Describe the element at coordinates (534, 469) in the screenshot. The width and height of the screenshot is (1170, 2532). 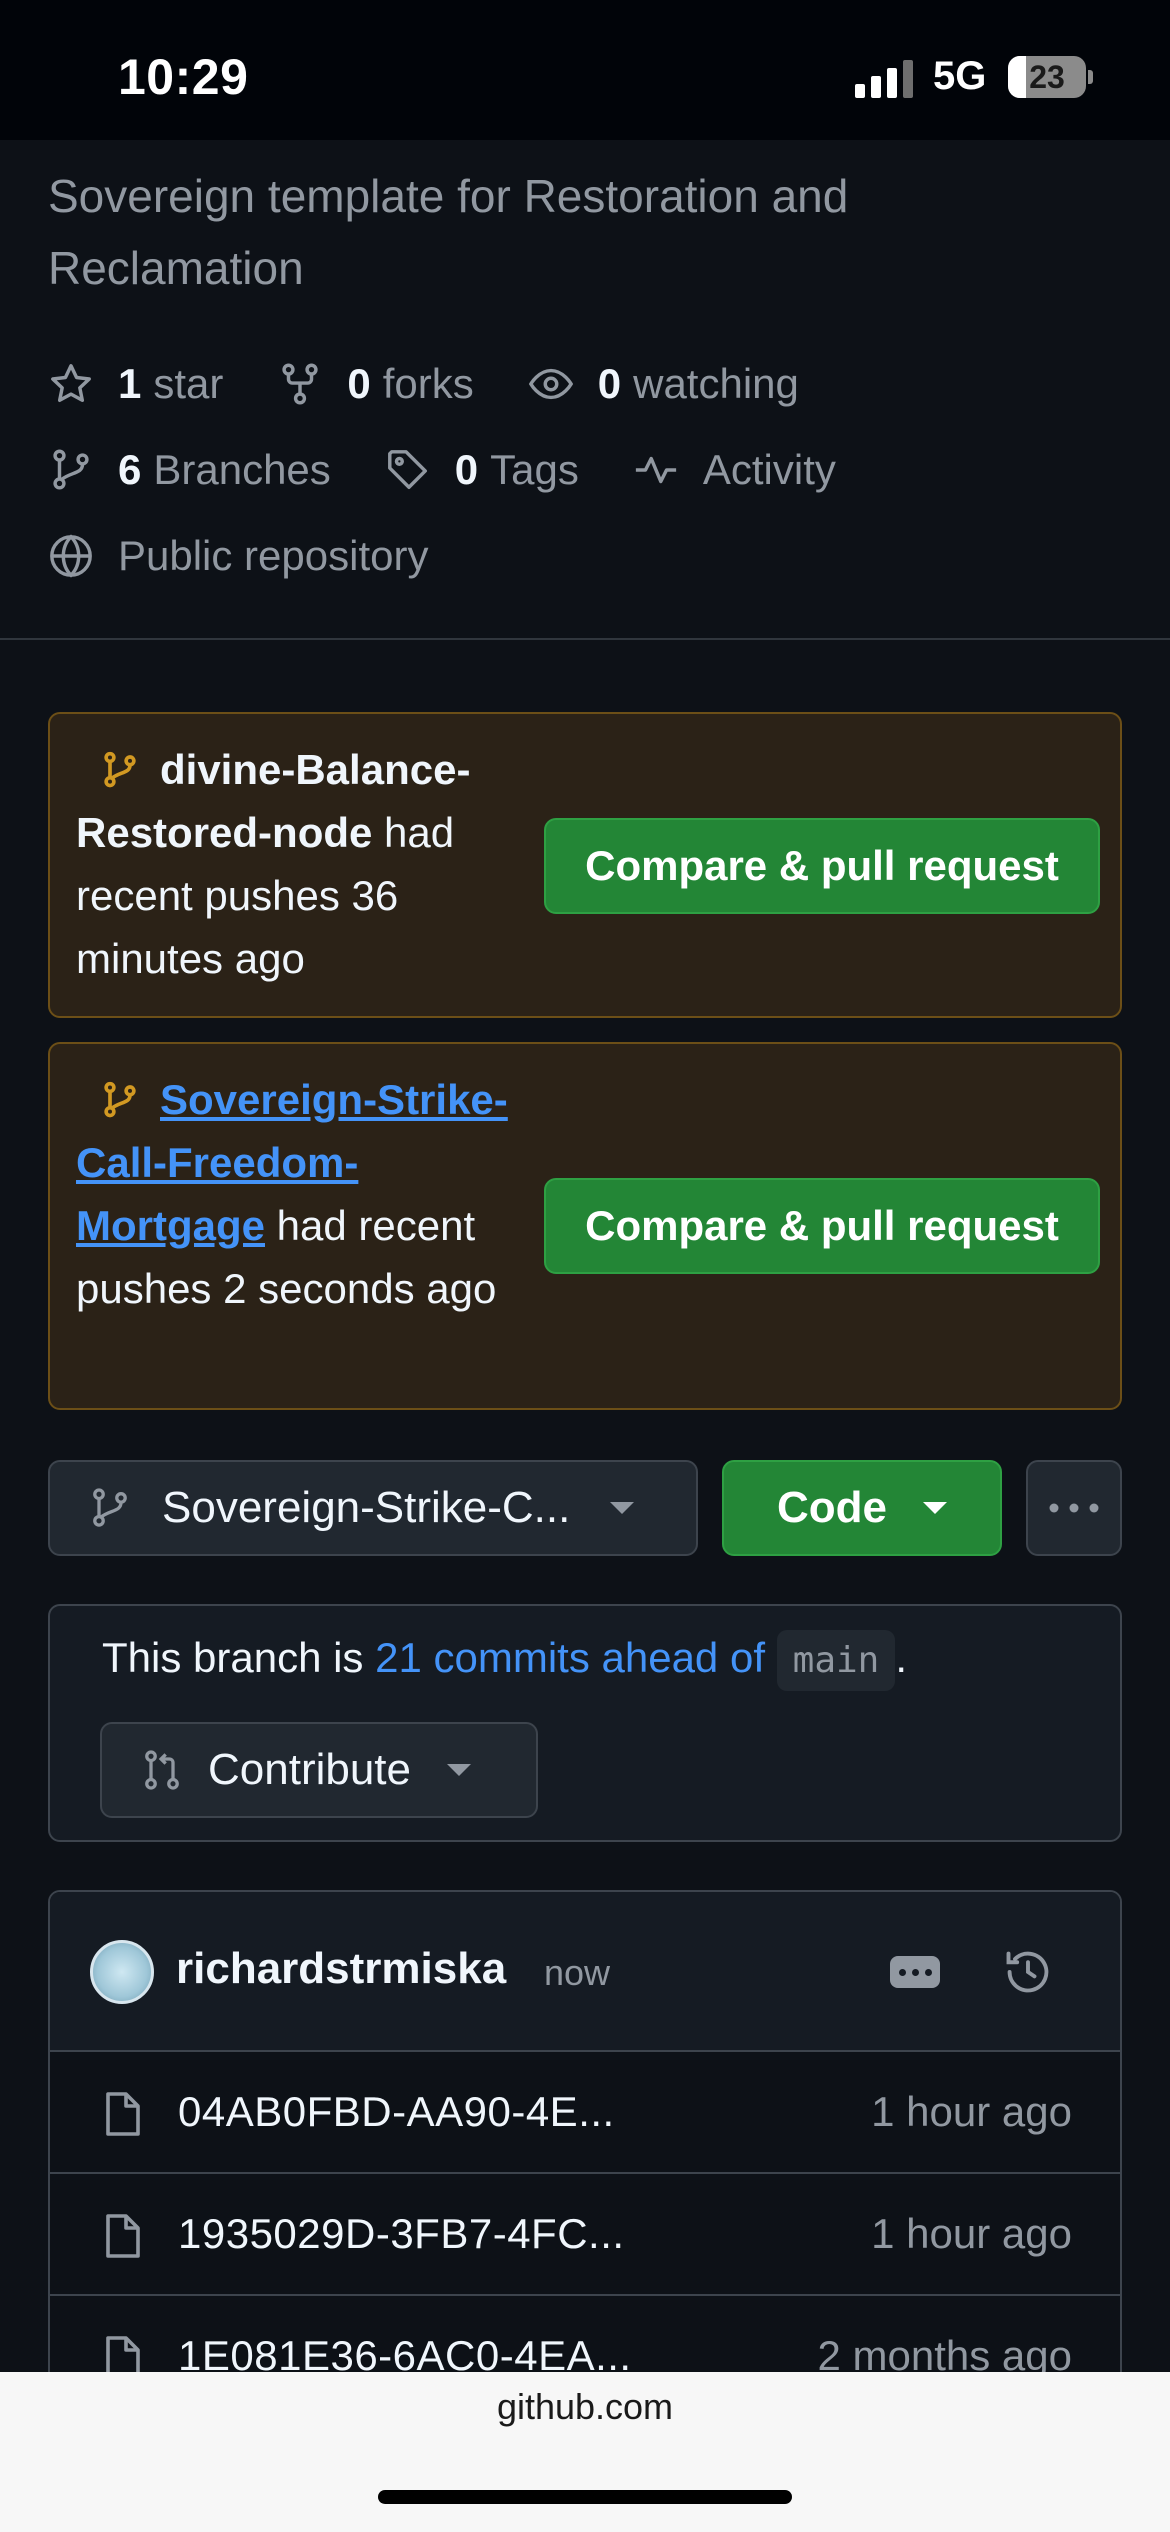
I see `tags-label: Tags` at that location.